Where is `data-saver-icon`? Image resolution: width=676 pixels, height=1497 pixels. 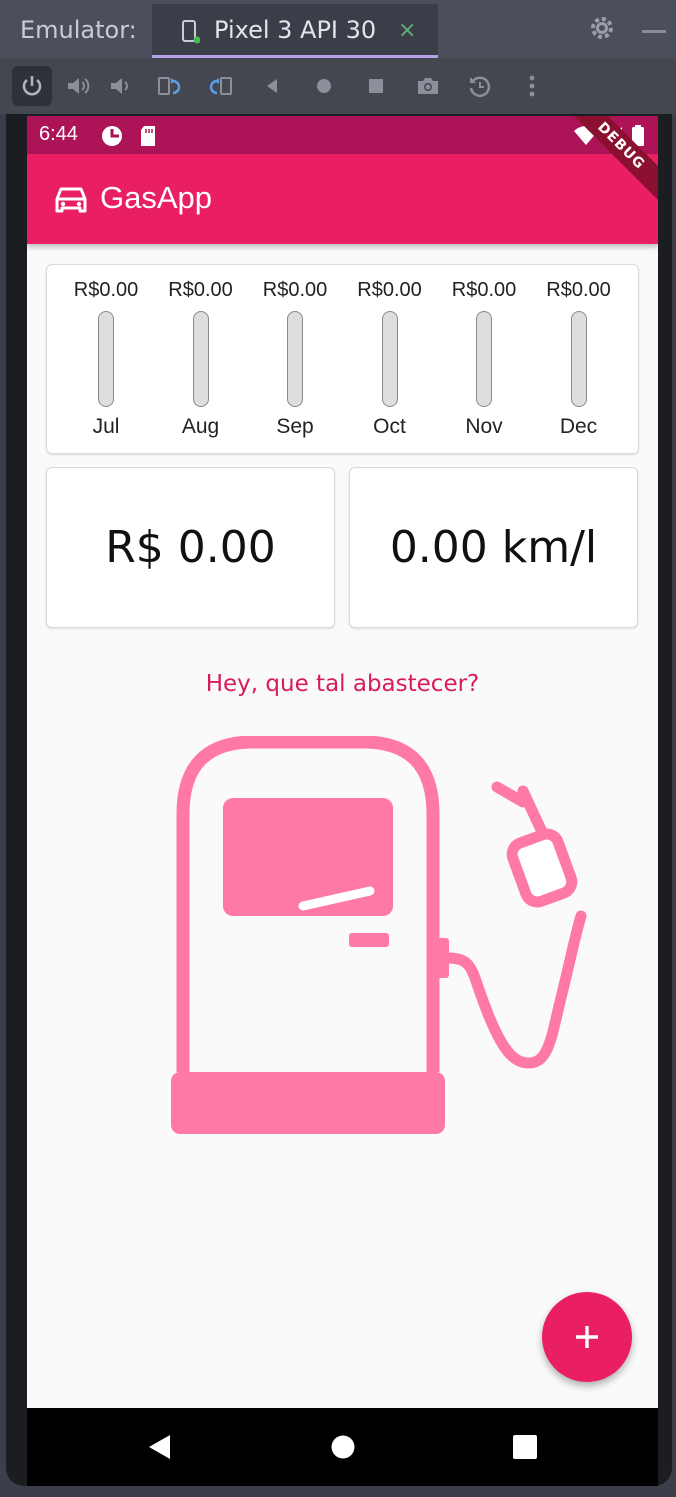
data-saver-icon is located at coordinates (112, 136).